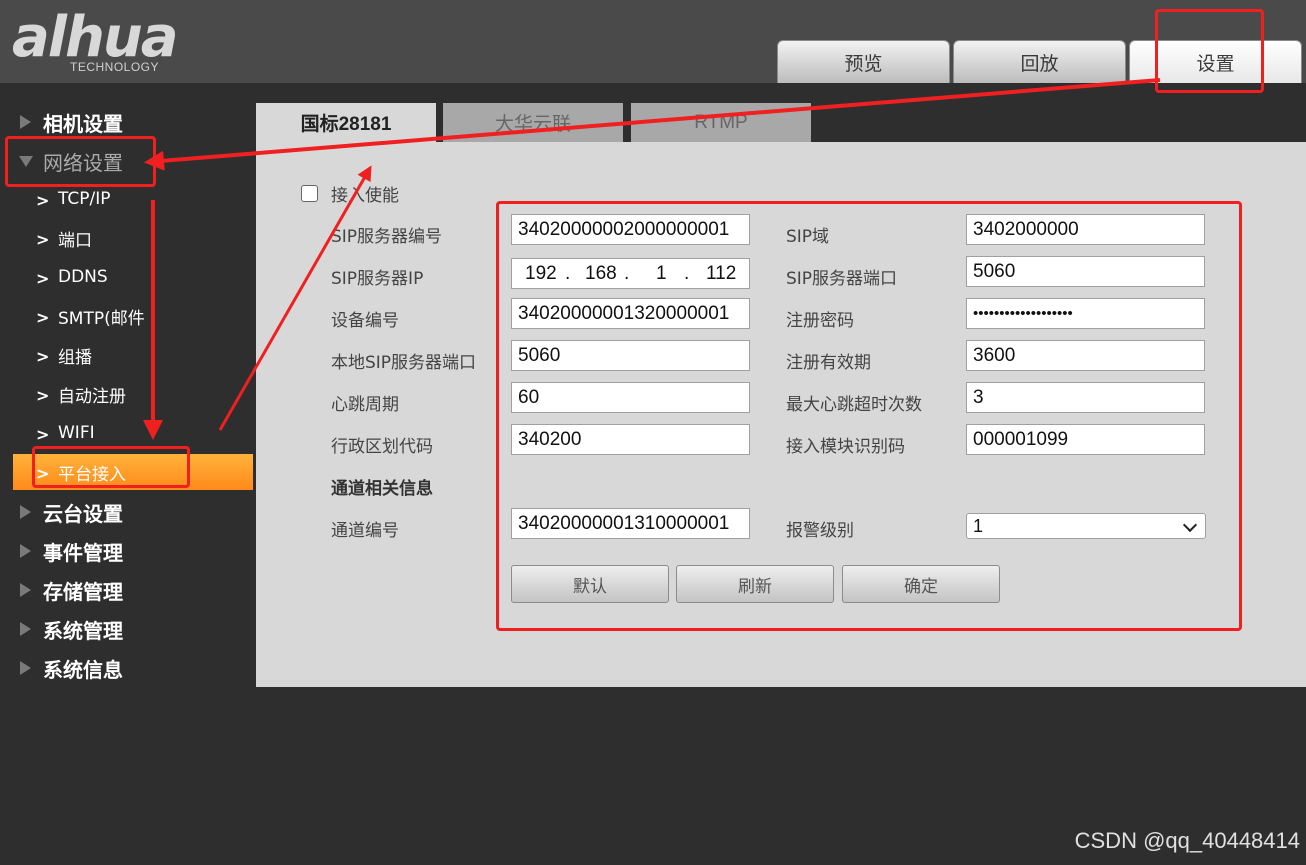 Image resolution: width=1306 pixels, height=865 pixels. Describe the element at coordinates (115, 67) in the screenshot. I see `logo-subtitle: TECHNOLOGY` at that location.